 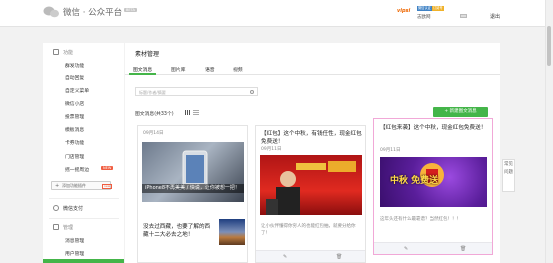 What do you see at coordinates (508, 175) in the screenshot?
I see `faq-float-button: 常见 问题` at bounding box center [508, 175].